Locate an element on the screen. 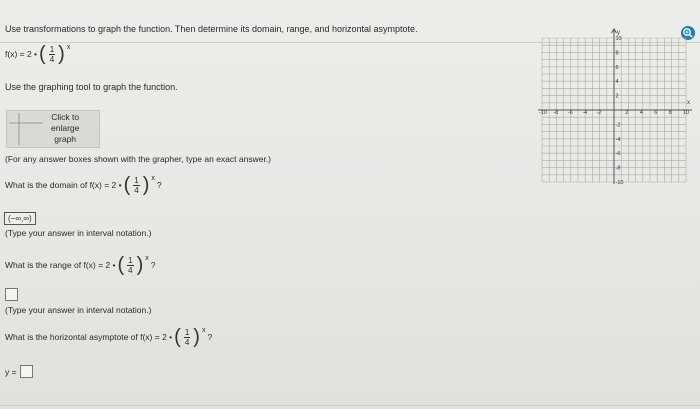 The image size is (700, 409). y-tick-label: -6 is located at coordinates (618, 154).